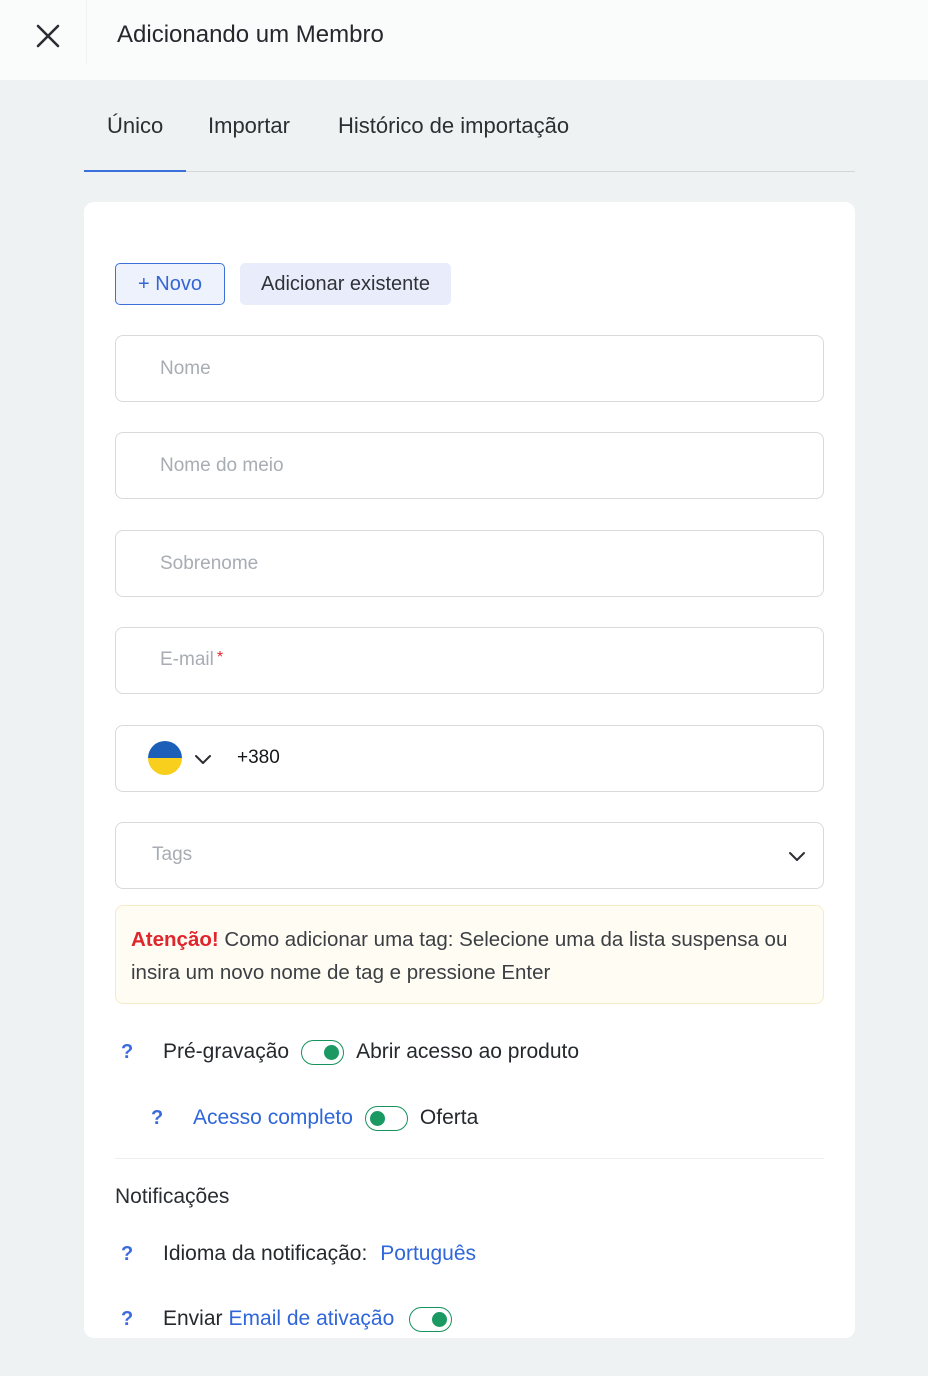 Image resolution: width=928 pixels, height=1376 pixels. Describe the element at coordinates (469, 1158) in the screenshot. I see `section-divider` at that location.